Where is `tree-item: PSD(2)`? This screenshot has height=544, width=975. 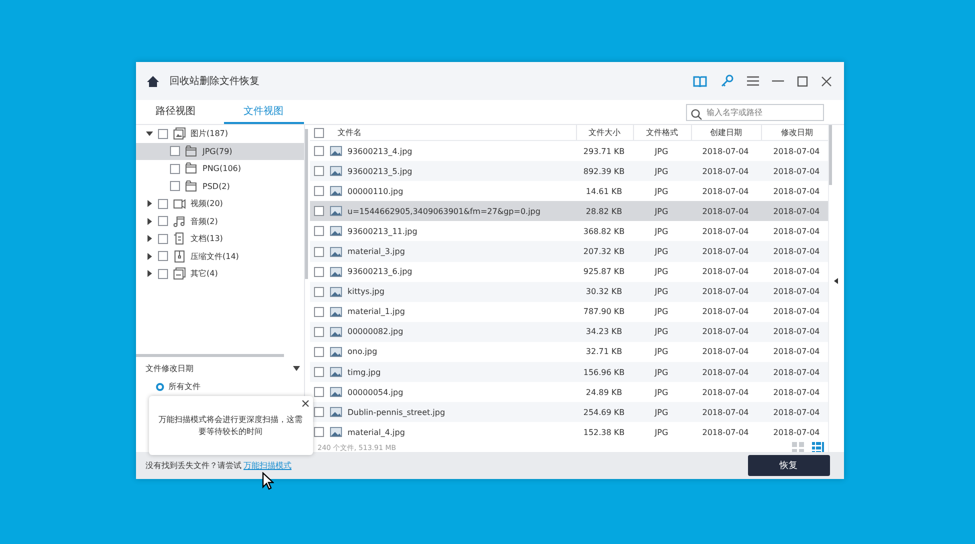 tree-item: PSD(2) is located at coordinates (220, 186).